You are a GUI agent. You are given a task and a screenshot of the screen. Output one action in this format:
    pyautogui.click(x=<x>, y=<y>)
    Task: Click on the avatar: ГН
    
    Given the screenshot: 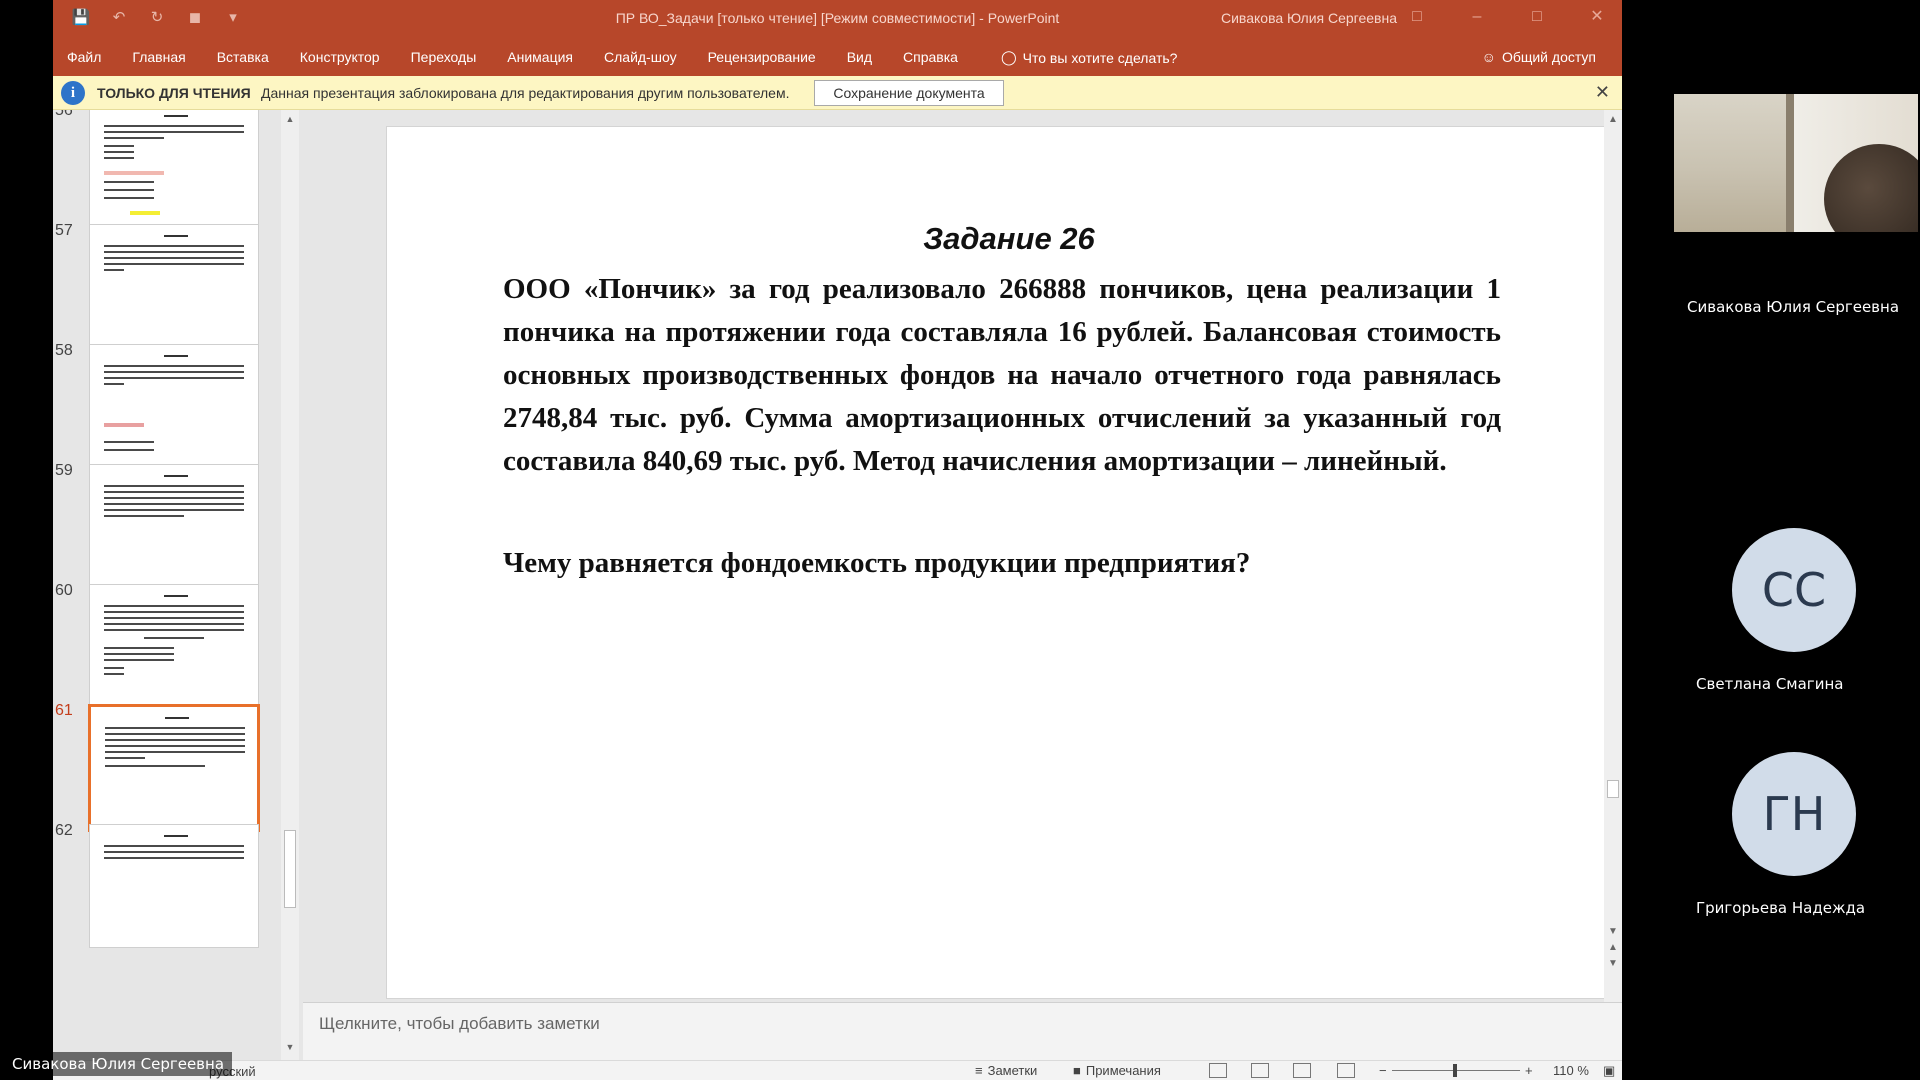 What is the action you would take?
    pyautogui.click(x=1794, y=814)
    